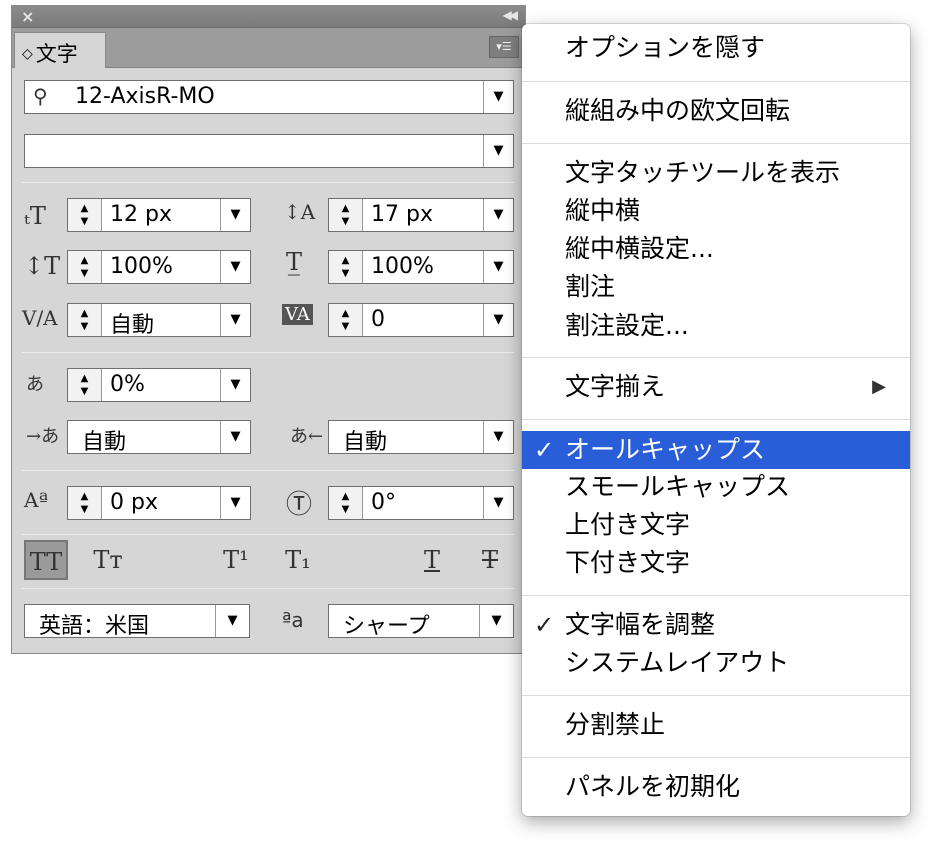 Image resolution: width=937 pixels, height=862 pixels. Describe the element at coordinates (498, 267) in the screenshot. I see `horizontal-scale-dropdown-arrow: ▼` at that location.